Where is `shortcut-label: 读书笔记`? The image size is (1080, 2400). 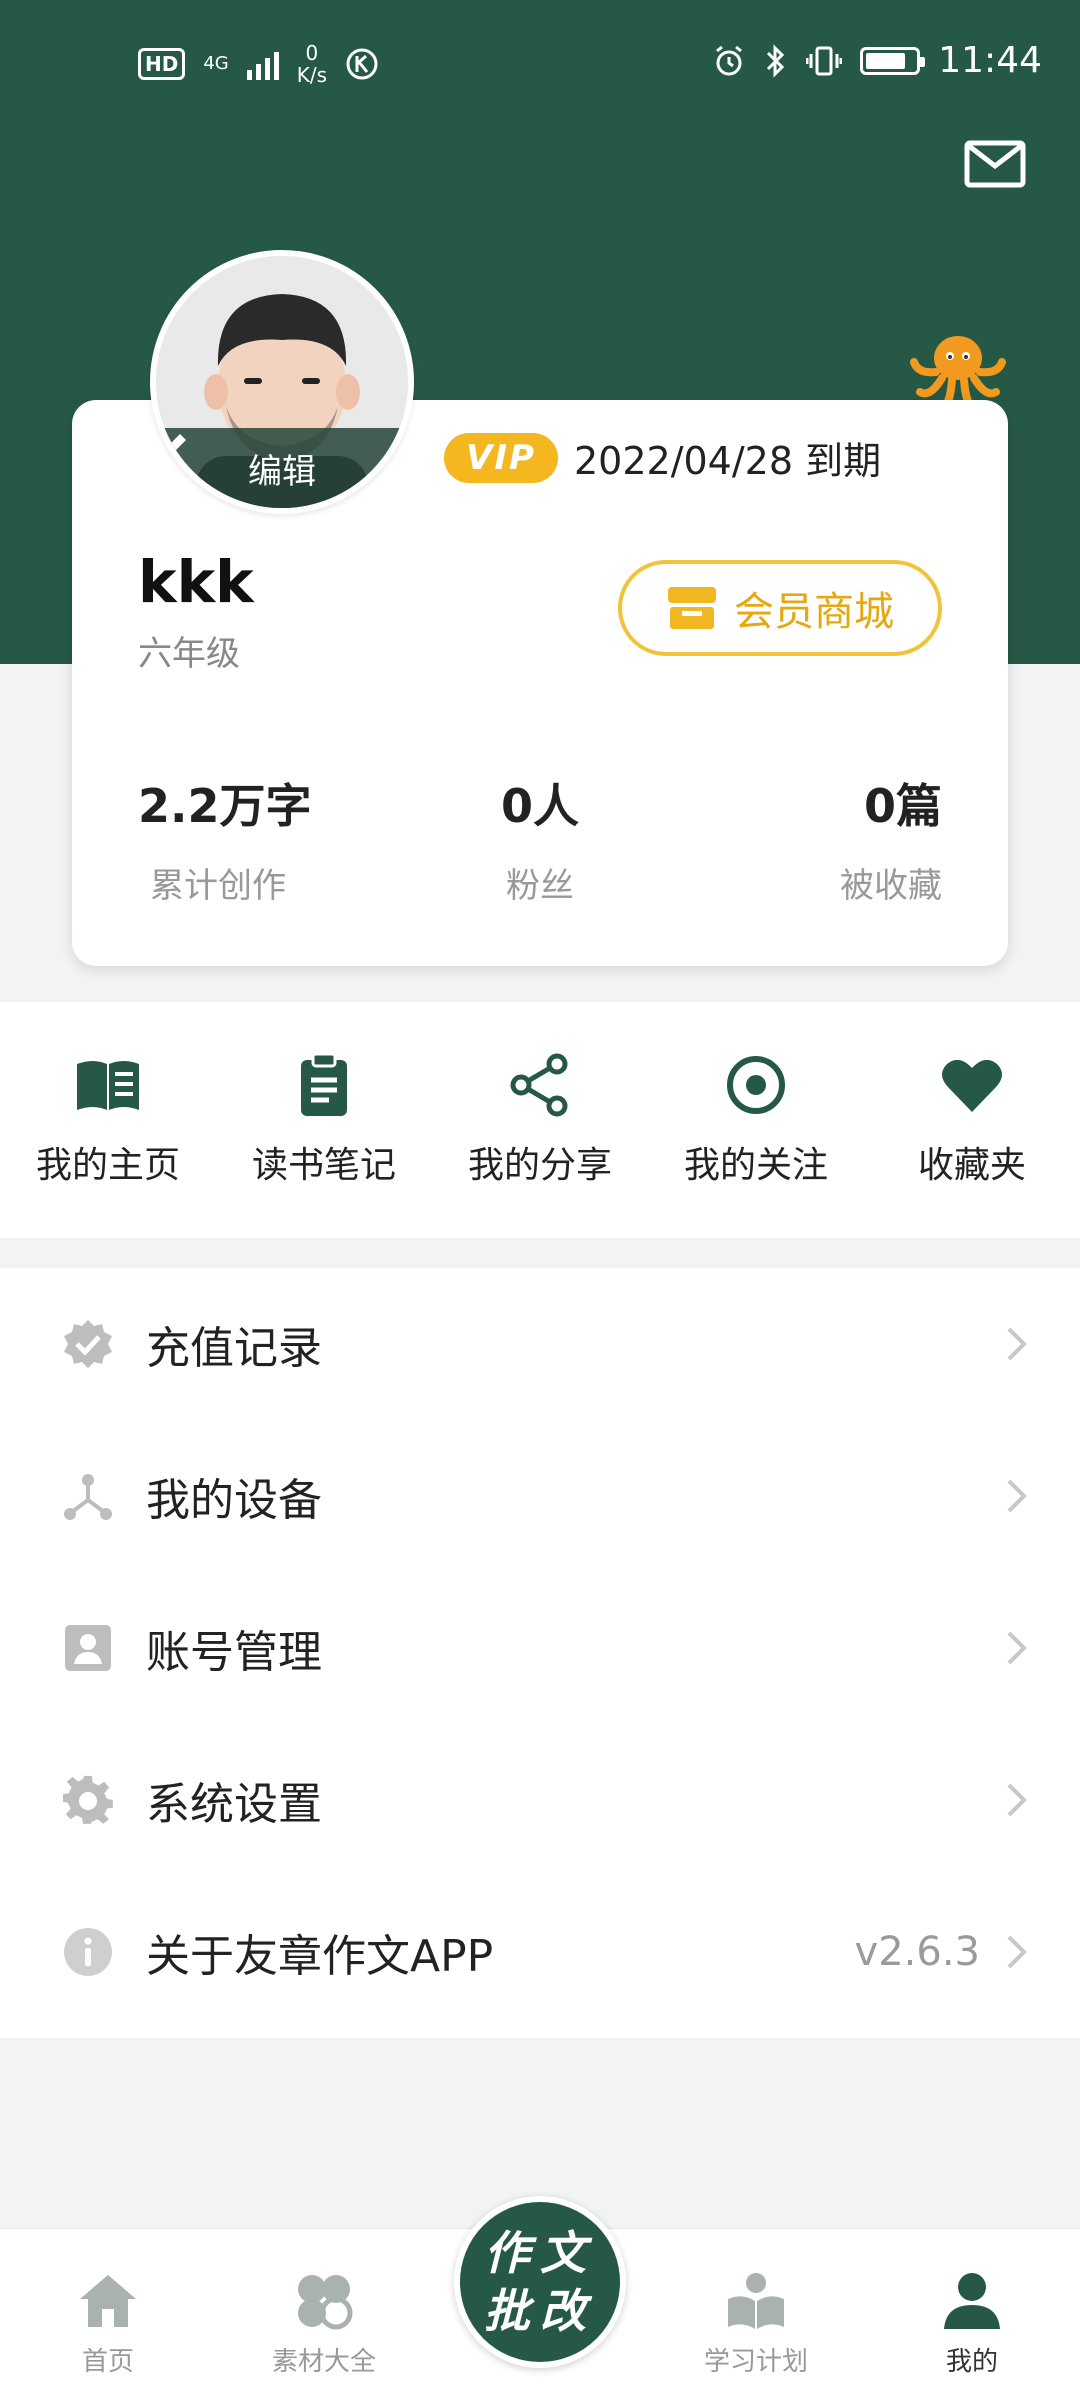 shortcut-label: 读书笔记 is located at coordinates (323, 1165).